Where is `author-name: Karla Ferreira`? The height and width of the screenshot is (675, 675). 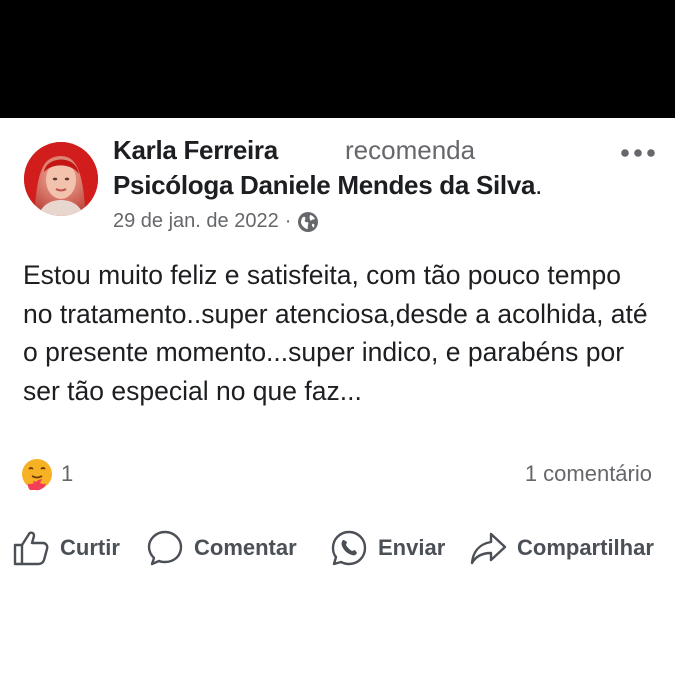 author-name: Karla Ferreira is located at coordinates (195, 150).